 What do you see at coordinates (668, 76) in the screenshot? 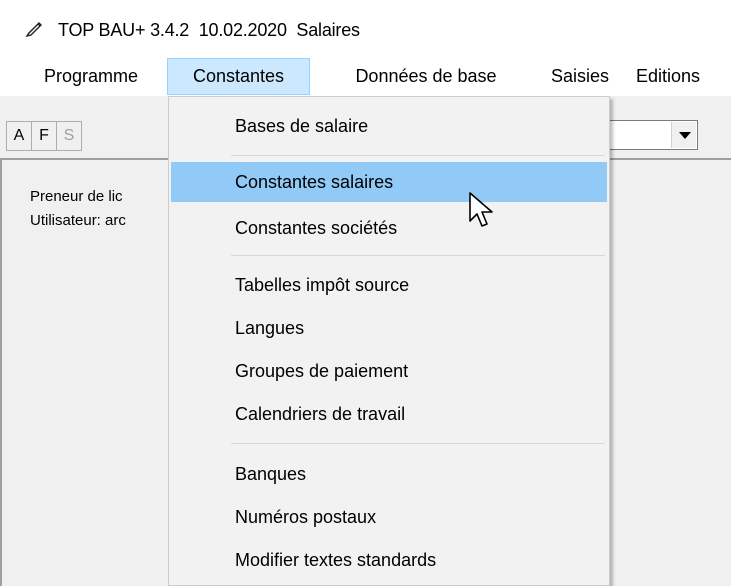
I see `menu-editions: Editions` at bounding box center [668, 76].